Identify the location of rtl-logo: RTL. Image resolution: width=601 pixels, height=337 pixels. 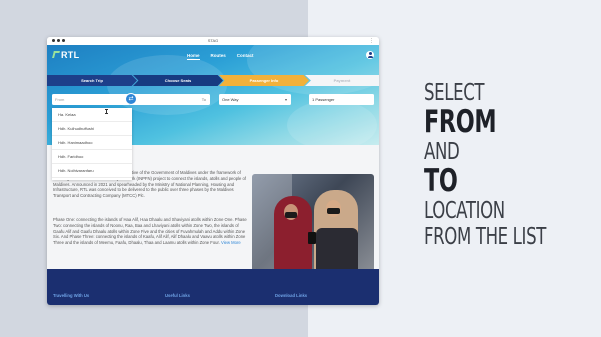
(66, 55).